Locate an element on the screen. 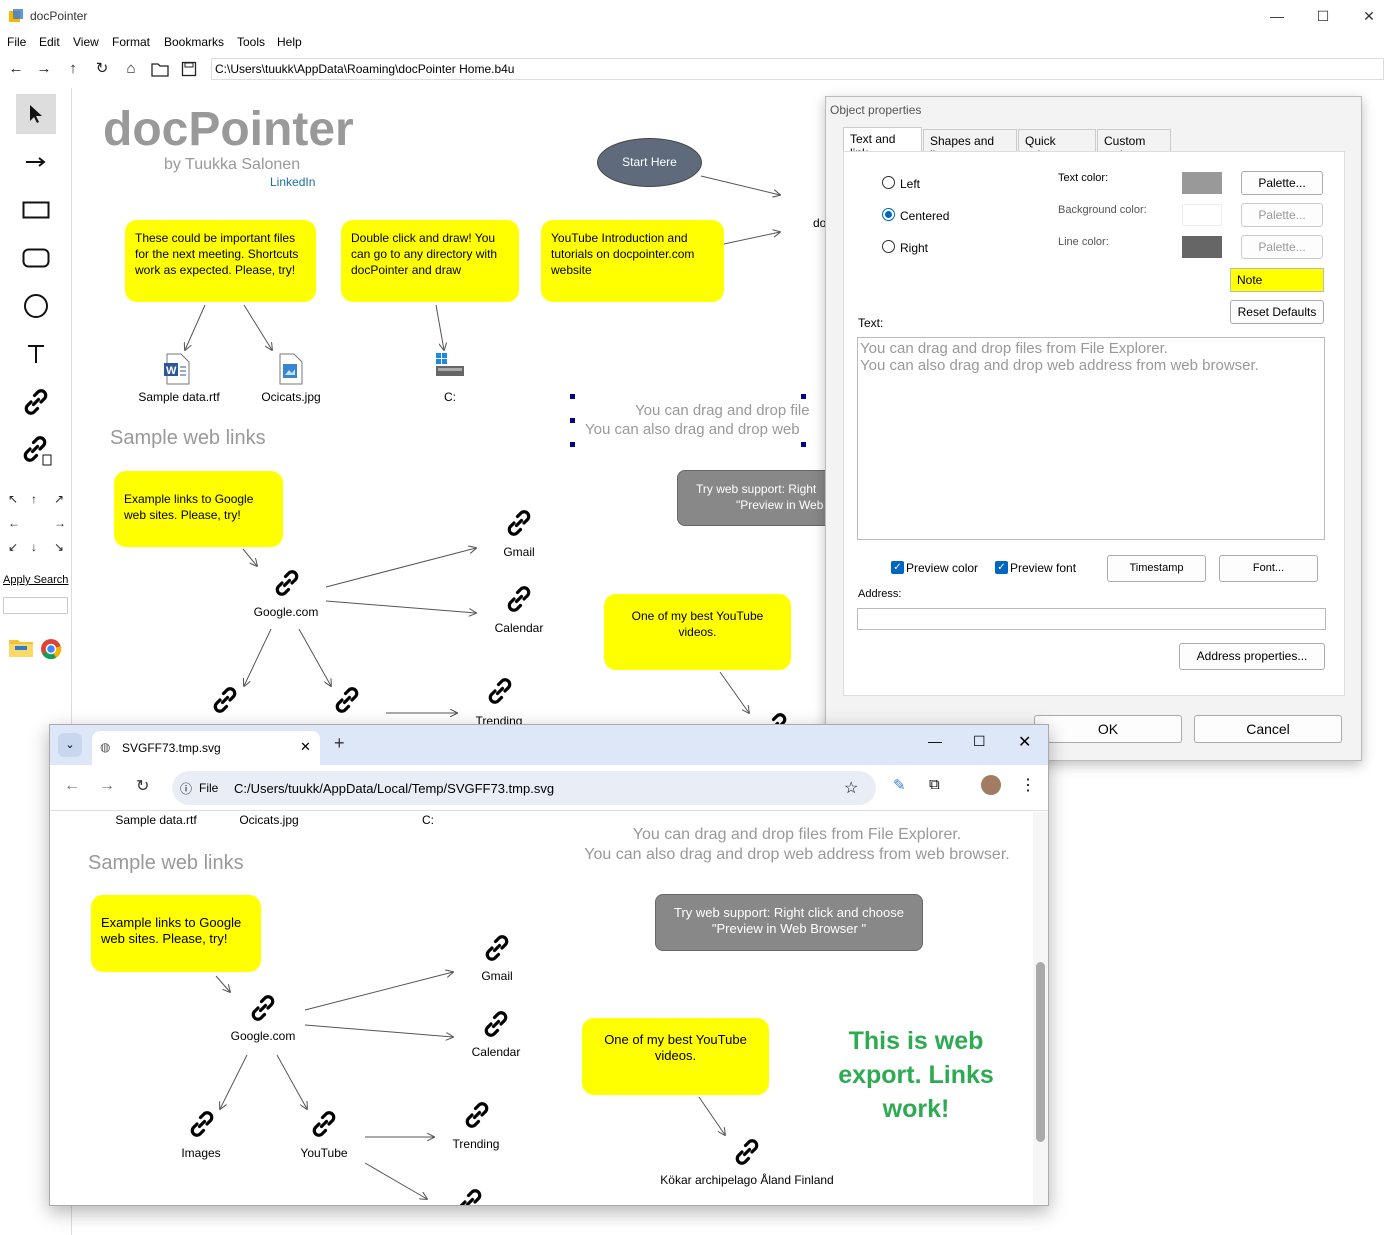 Image resolution: width=1392 pixels, height=1235 pixels. align-centered-radio is located at coordinates (888, 214).